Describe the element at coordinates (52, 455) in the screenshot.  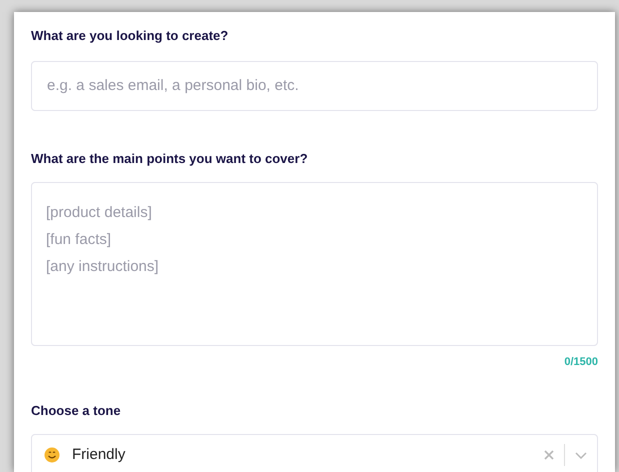
I see `smiley-icon` at that location.